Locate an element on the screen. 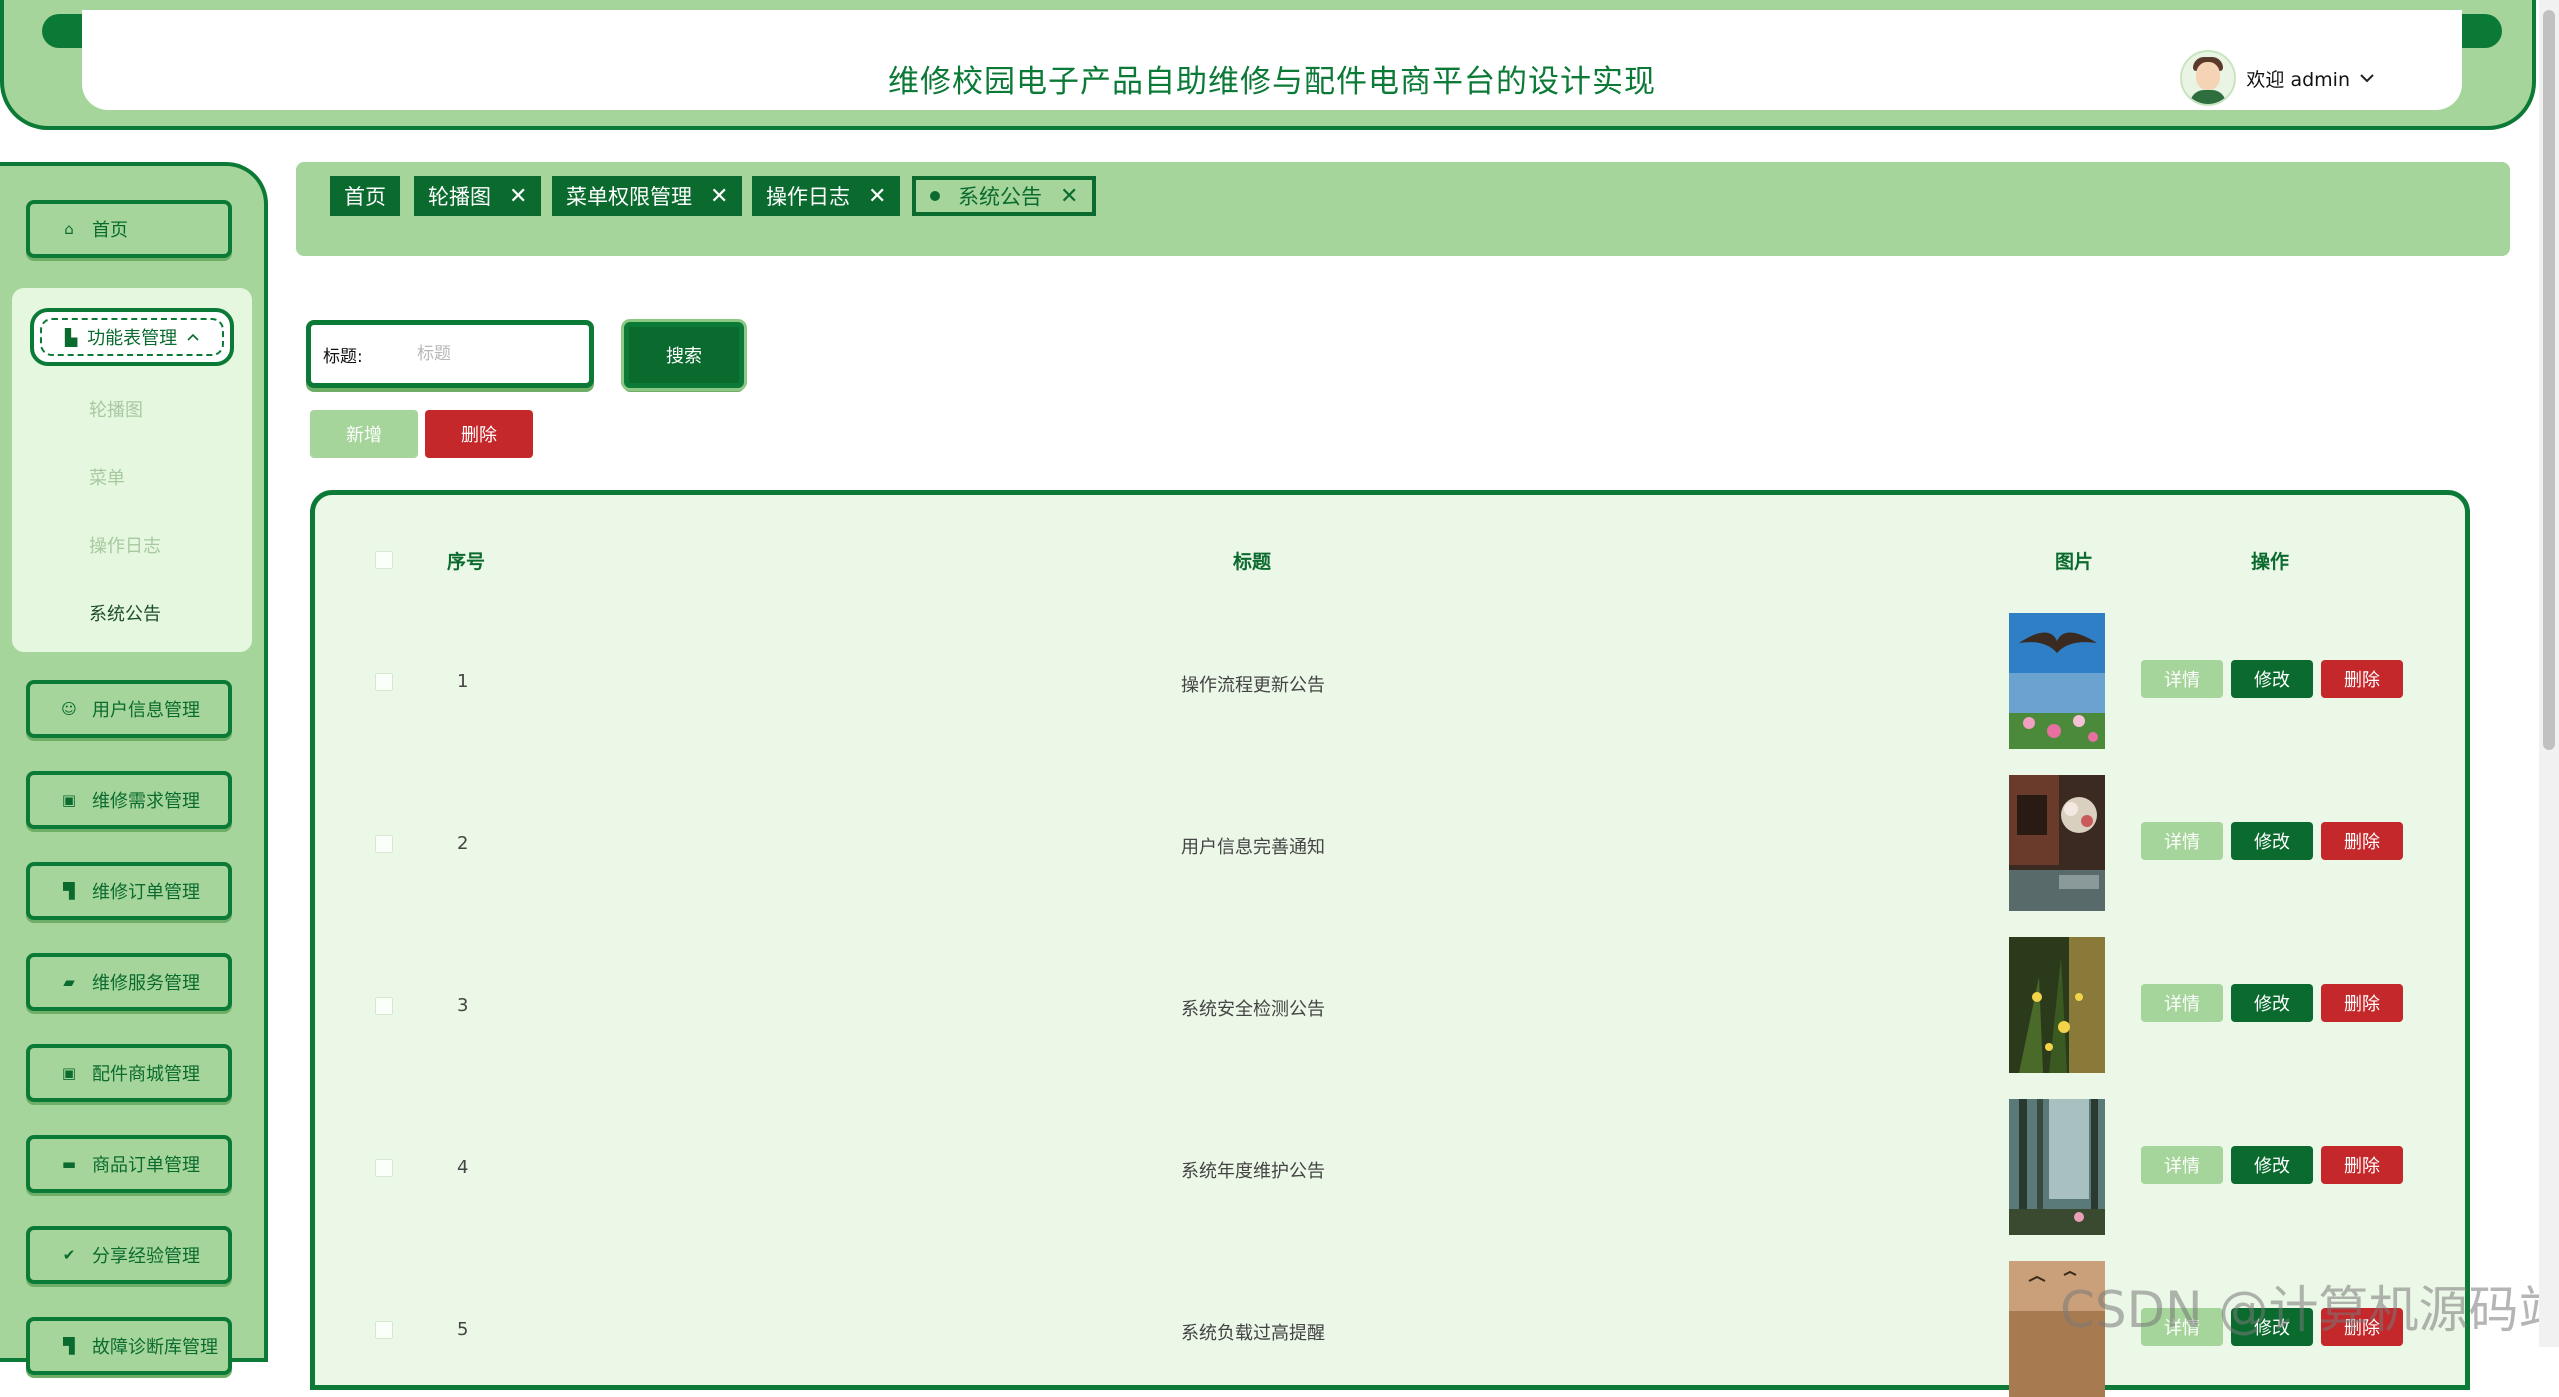 This screenshot has height=1397, width=2559. chip-icon: ▣ is located at coordinates (69, 1073).